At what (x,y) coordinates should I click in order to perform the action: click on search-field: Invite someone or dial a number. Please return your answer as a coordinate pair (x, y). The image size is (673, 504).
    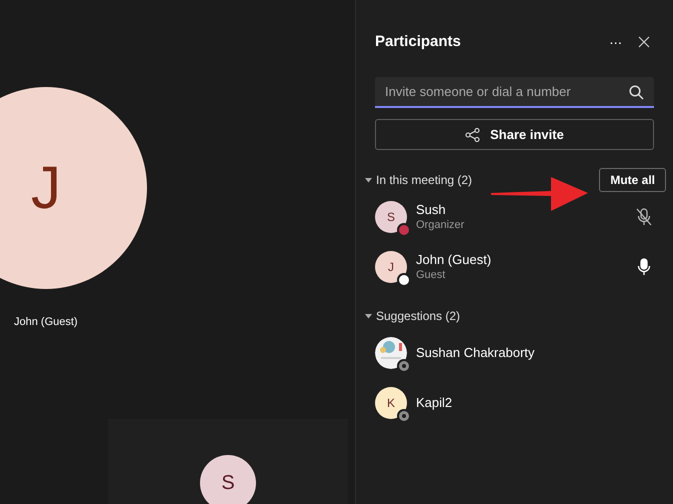
    Looking at the image, I should click on (514, 92).